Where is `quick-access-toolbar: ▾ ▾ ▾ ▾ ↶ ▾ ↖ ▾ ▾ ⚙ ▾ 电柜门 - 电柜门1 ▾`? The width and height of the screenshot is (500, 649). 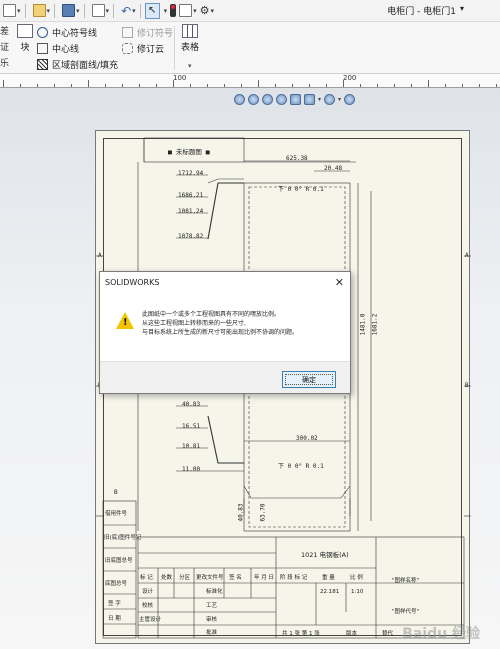 quick-access-toolbar: ▾ ▾ ▾ ▾ ↶ ▾ ↖ ▾ ▾ ⚙ ▾ 电柜门 - 电柜门1 ▾ is located at coordinates (250, 11).